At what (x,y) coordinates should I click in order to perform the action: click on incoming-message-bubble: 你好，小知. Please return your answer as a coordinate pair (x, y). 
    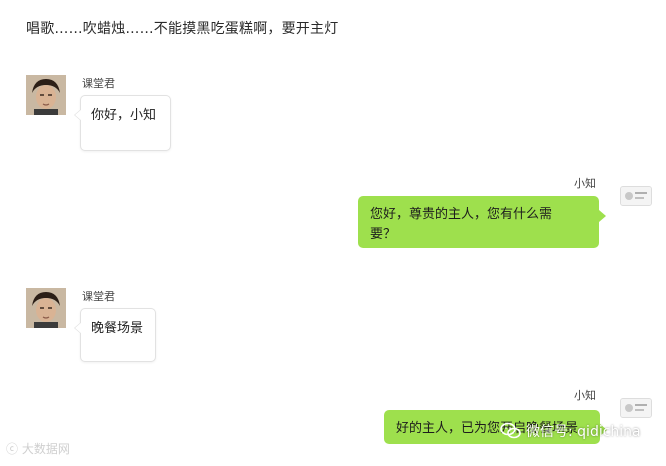
    Looking at the image, I should click on (122, 123).